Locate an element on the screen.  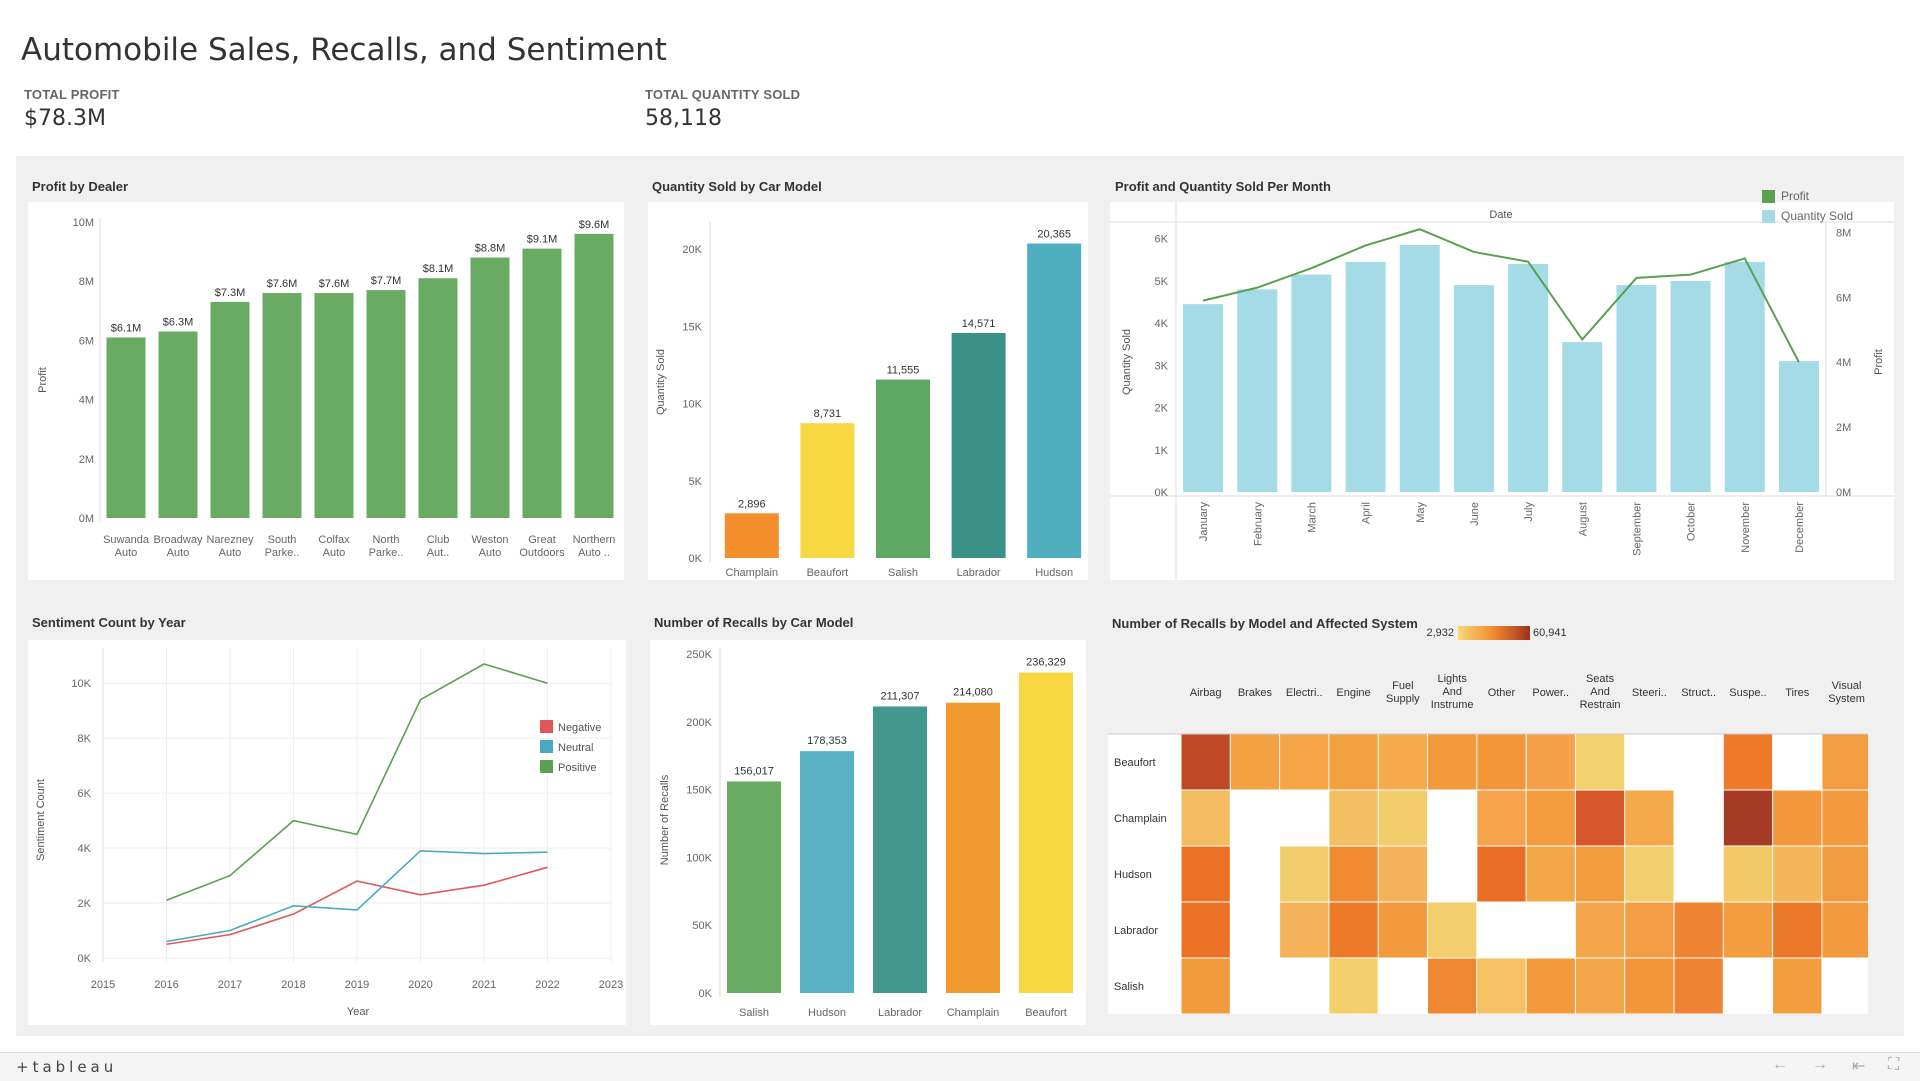
legend-item: Quantity Sold is located at coordinates (1807, 216).